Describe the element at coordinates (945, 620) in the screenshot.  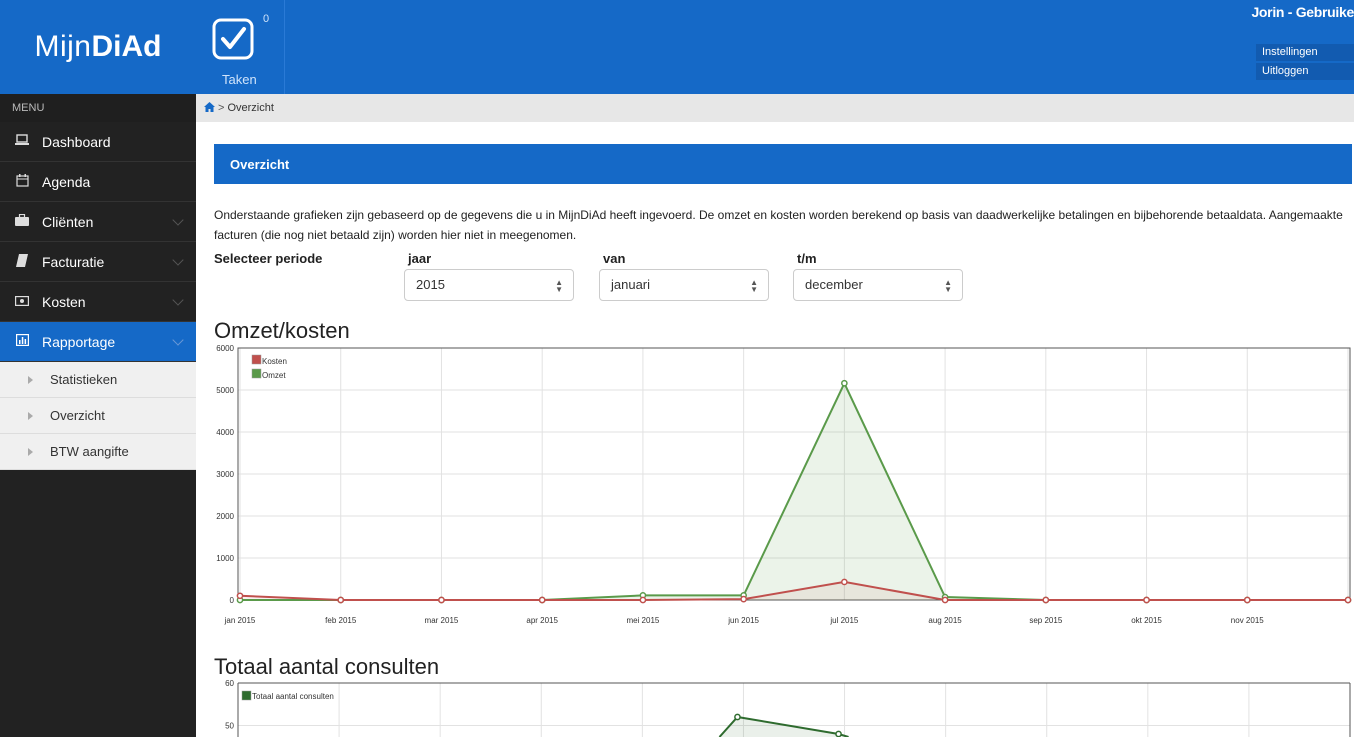
I see `x-tick-label: aug 2015` at that location.